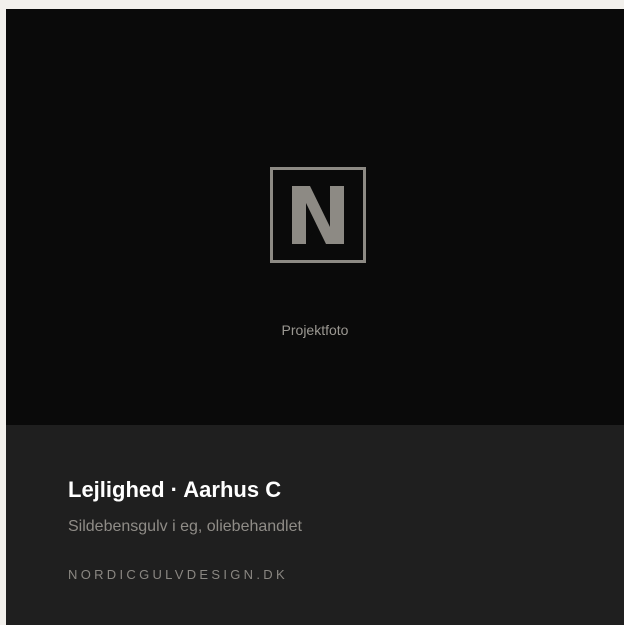 This screenshot has width=624, height=625. I want to click on nordic-n-logo-icon, so click(318, 215).